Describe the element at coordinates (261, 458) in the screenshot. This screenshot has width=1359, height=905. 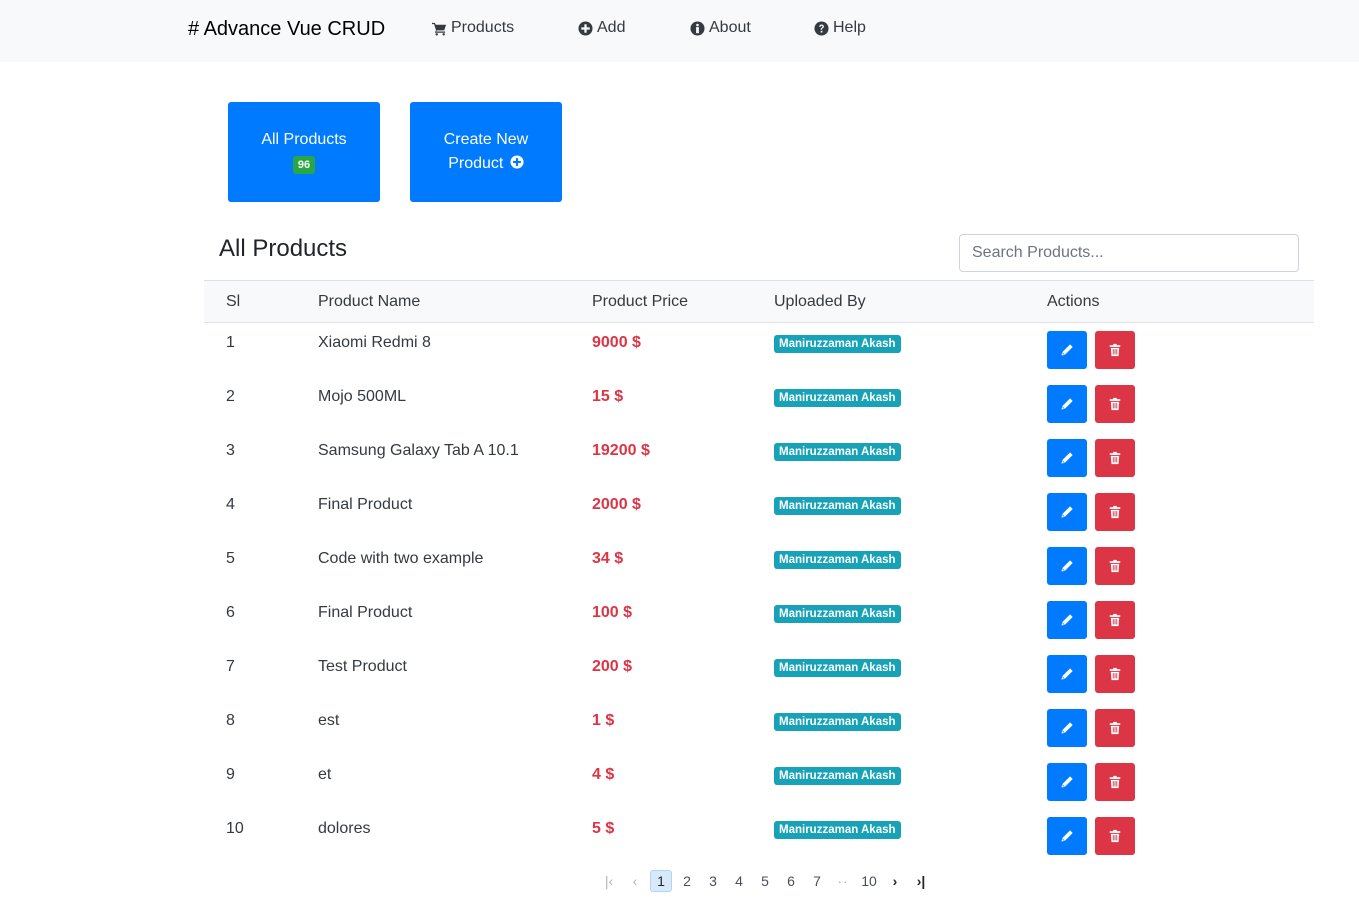
I see `cell-sl: 3` at that location.